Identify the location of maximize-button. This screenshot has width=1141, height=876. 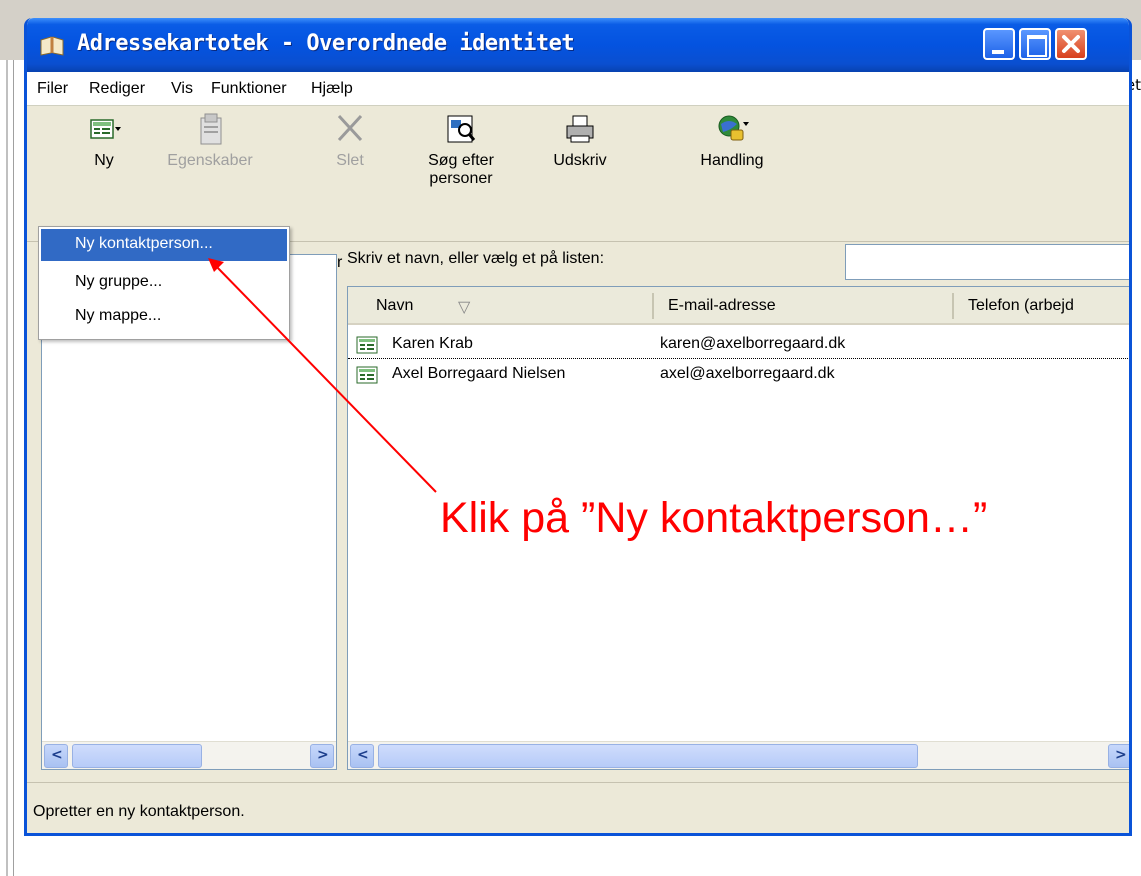
(1035, 44).